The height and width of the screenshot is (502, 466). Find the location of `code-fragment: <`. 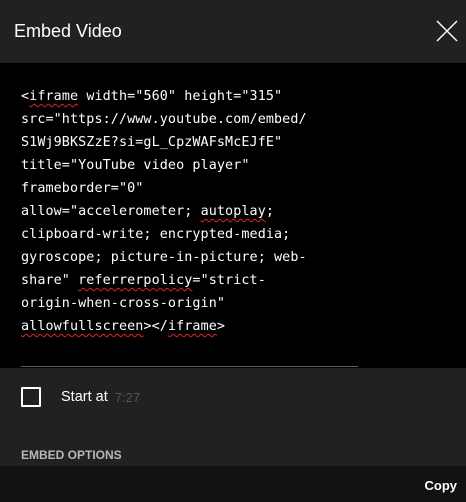

code-fragment: < is located at coordinates (25, 96).